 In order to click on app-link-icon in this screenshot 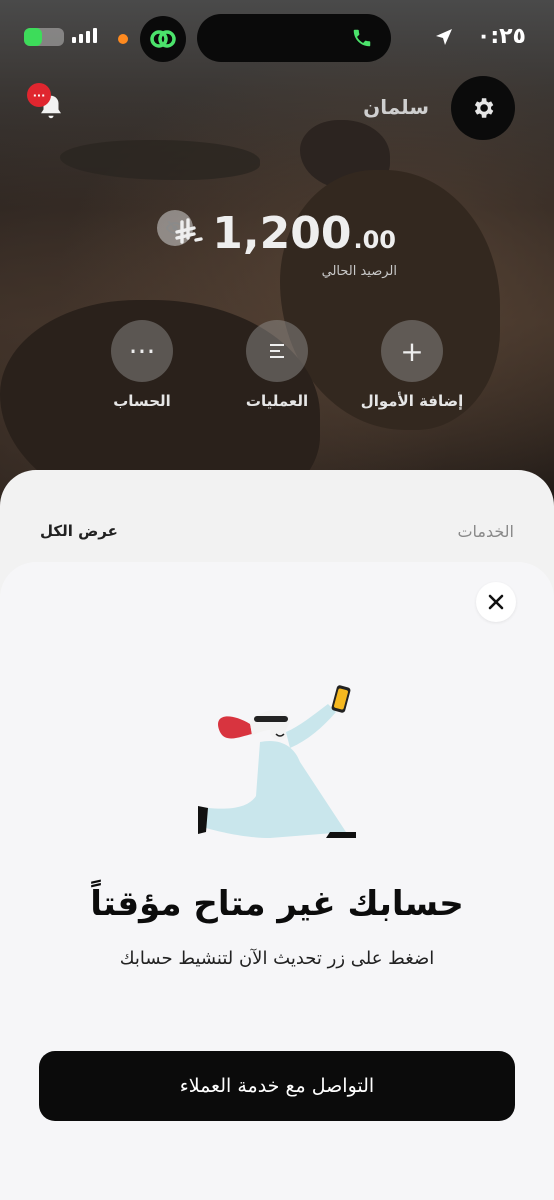, I will do `click(163, 39)`.